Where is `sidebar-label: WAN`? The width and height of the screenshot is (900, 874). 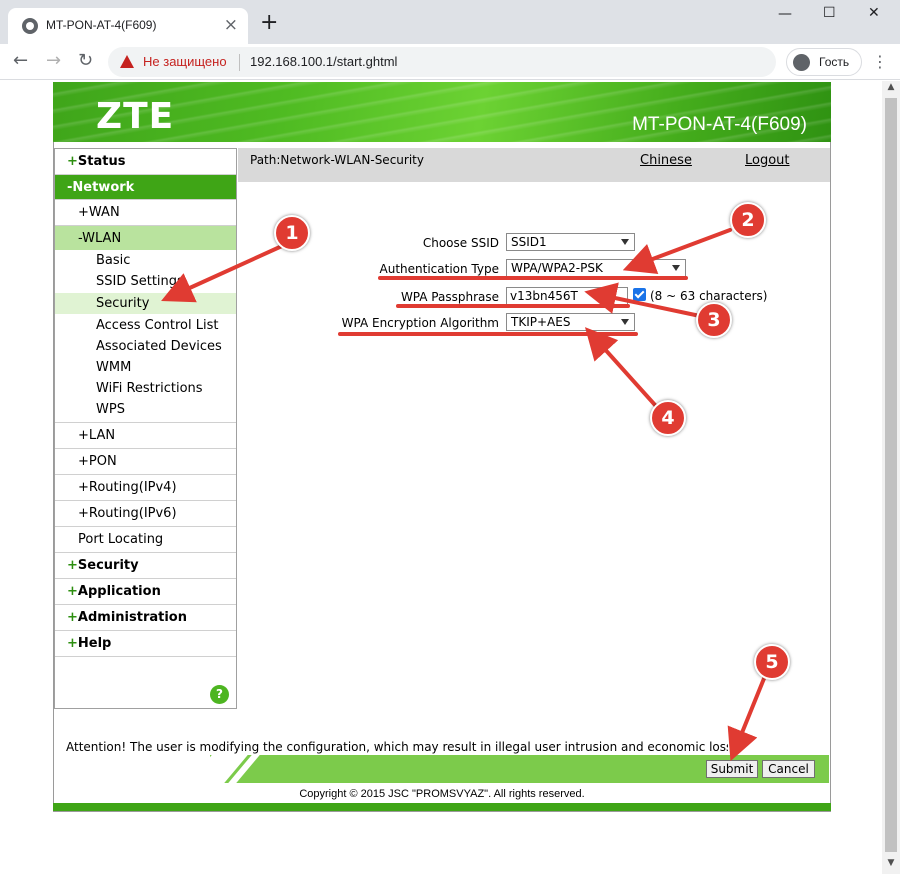
sidebar-label: WAN is located at coordinates (104, 212).